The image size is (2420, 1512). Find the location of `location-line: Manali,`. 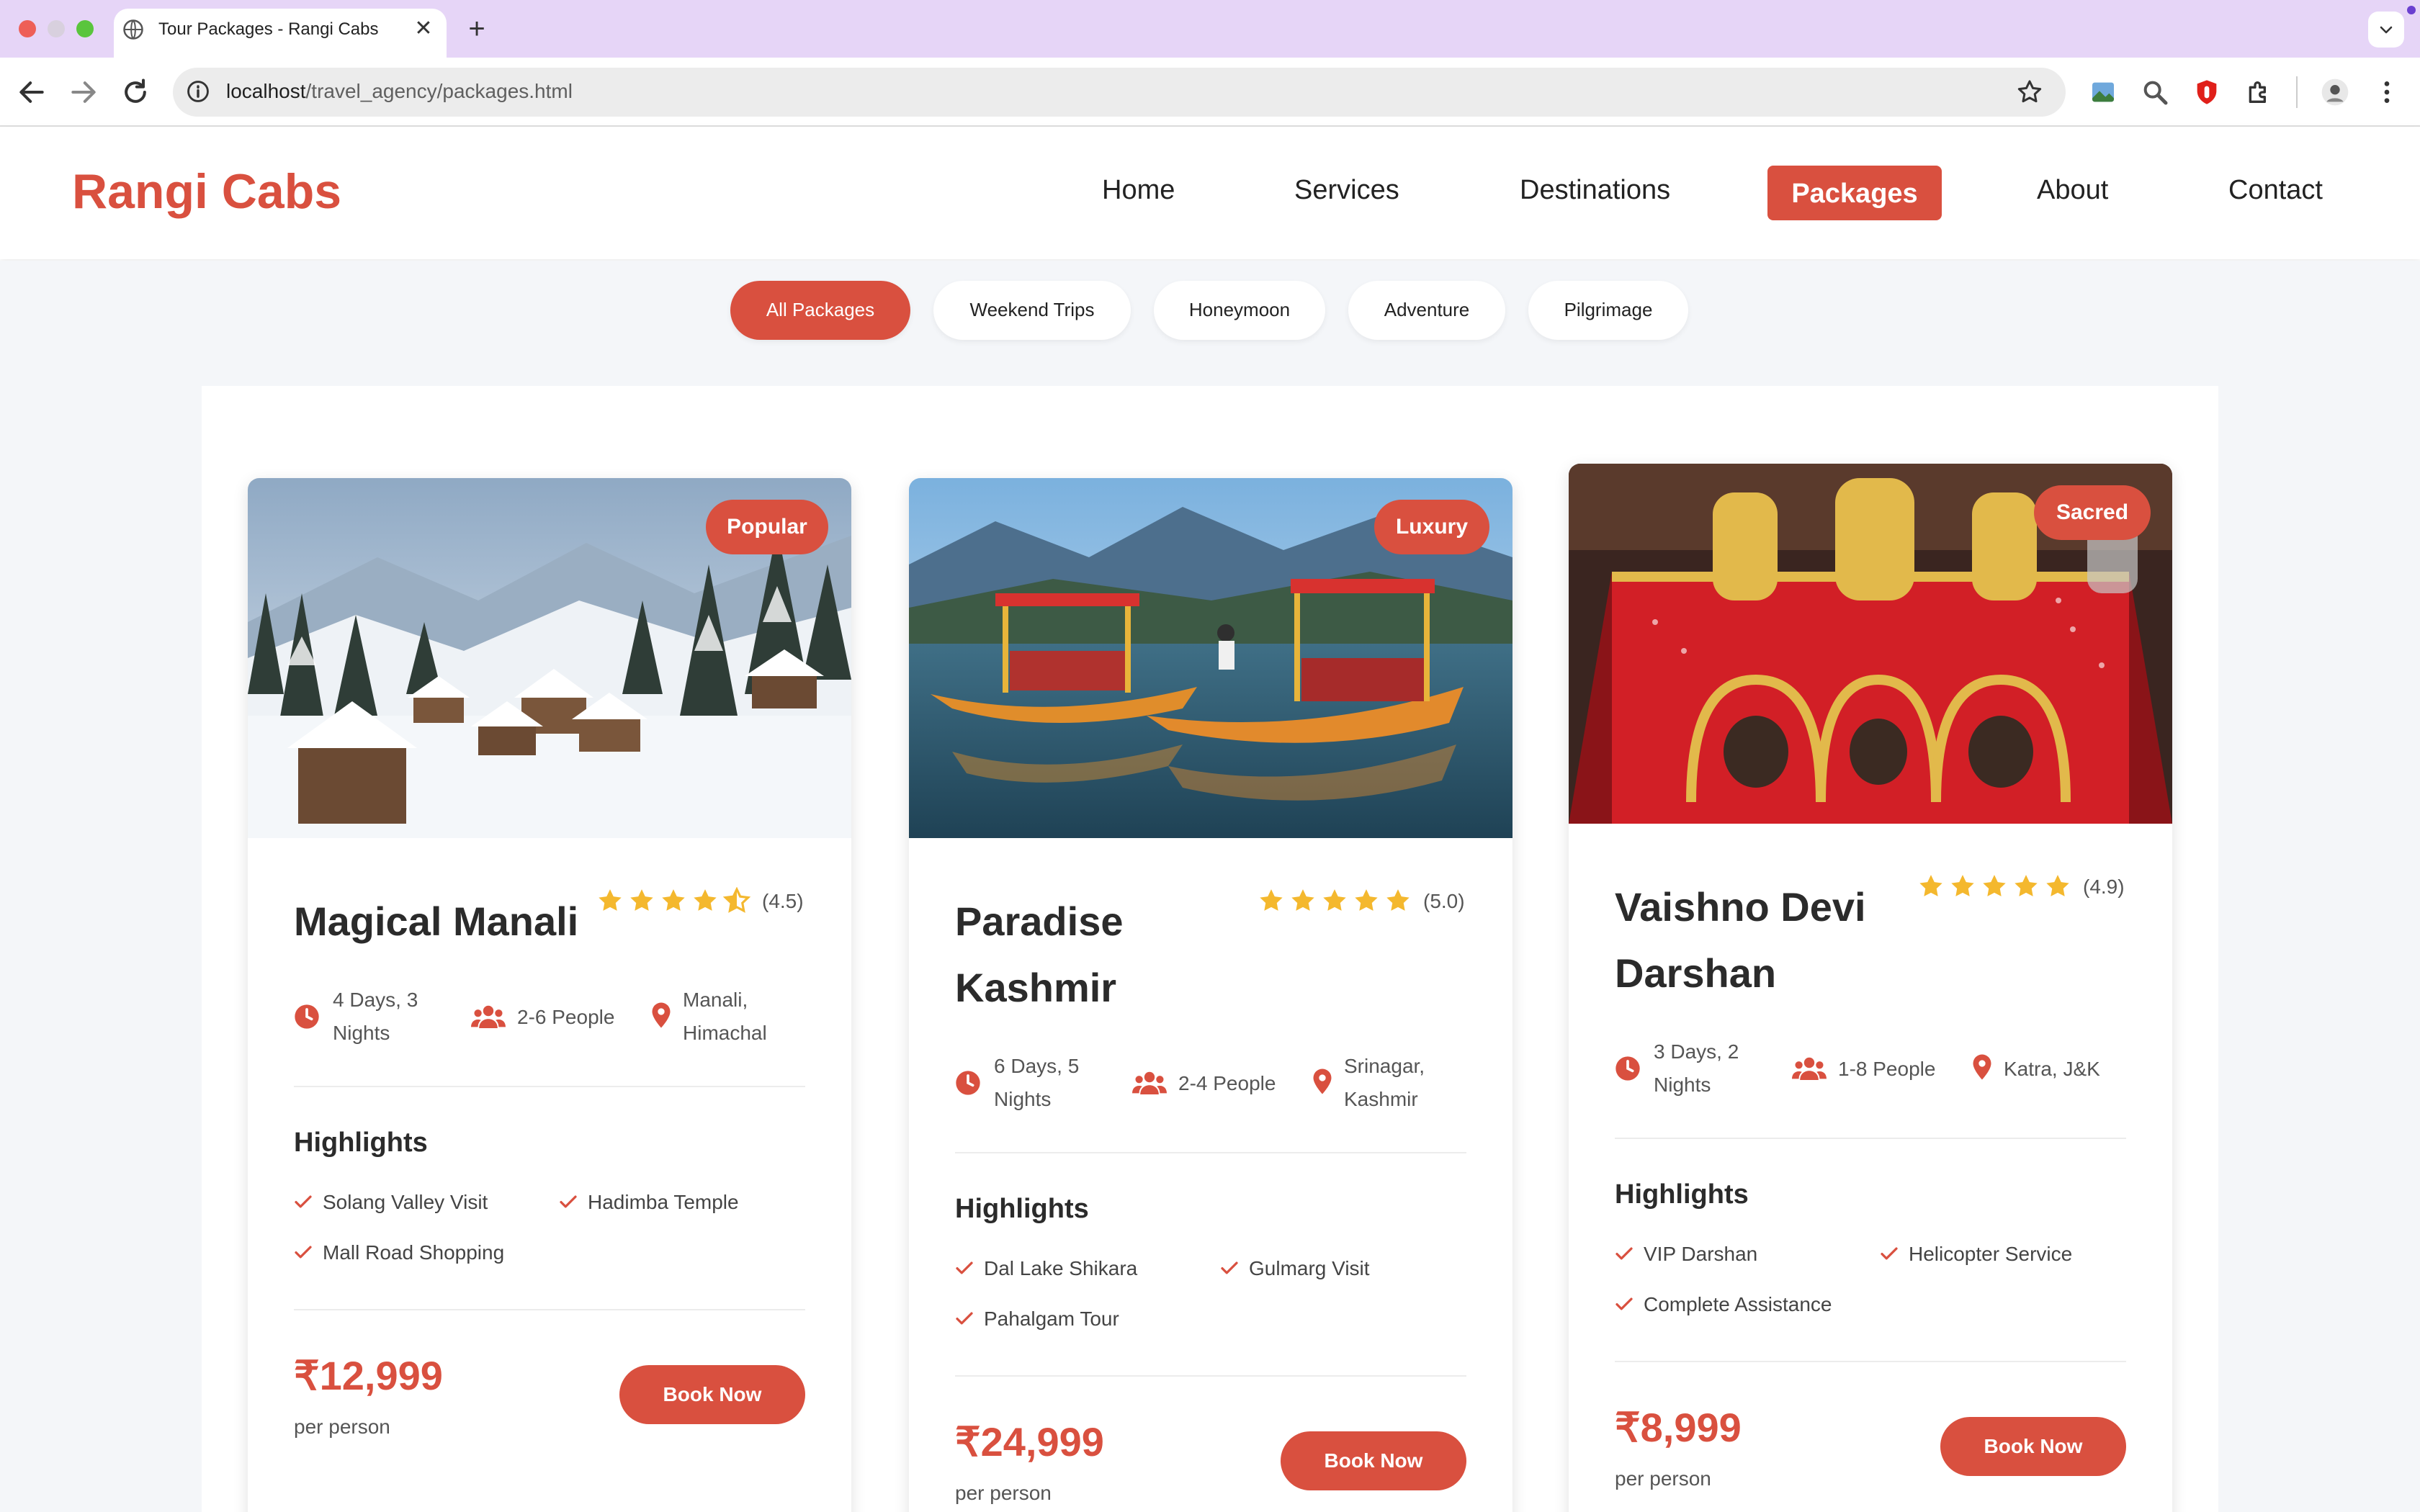

location-line: Manali, is located at coordinates (715, 1000).